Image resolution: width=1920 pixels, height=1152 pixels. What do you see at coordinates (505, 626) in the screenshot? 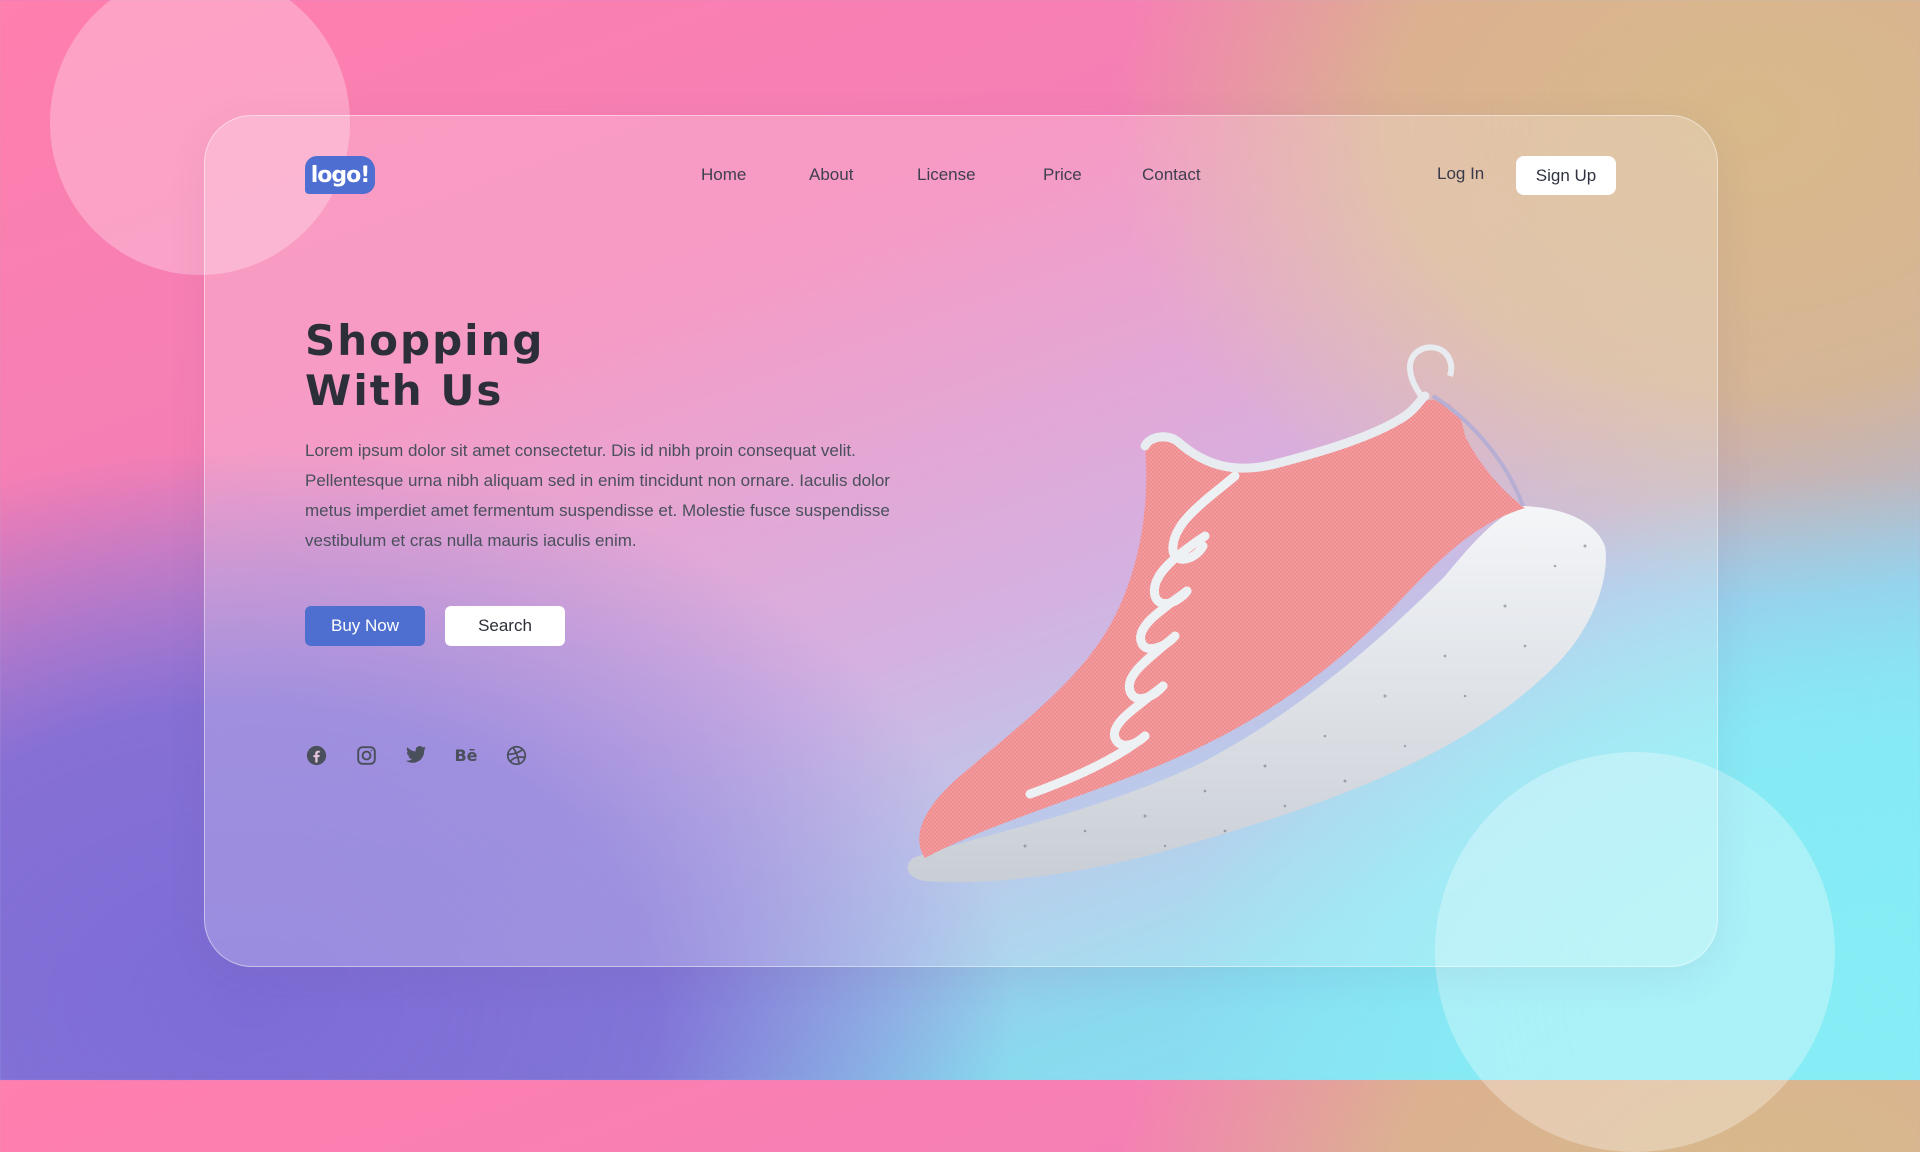
I see `search-button: Search` at bounding box center [505, 626].